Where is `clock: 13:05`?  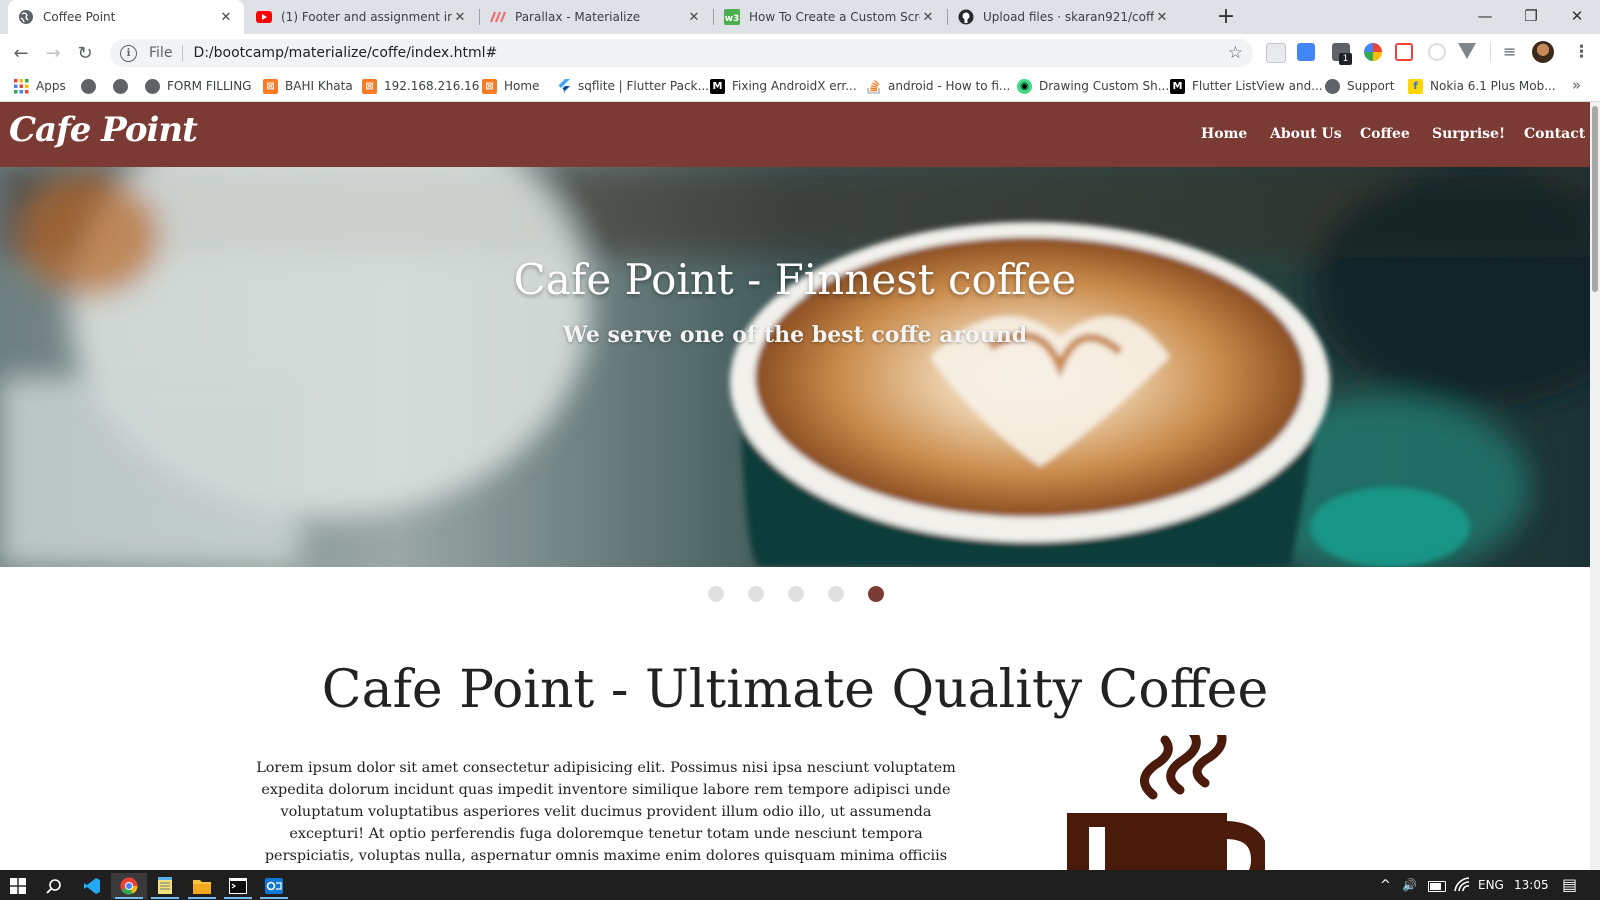
clock: 13:05 is located at coordinates (1531, 885).